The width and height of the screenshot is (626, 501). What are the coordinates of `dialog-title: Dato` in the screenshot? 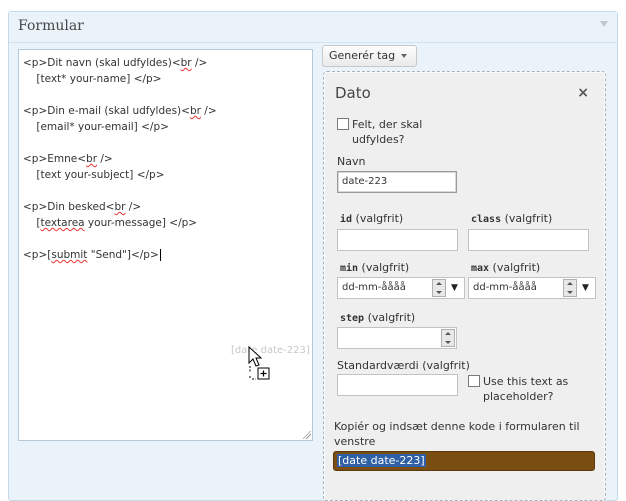 It's located at (353, 93).